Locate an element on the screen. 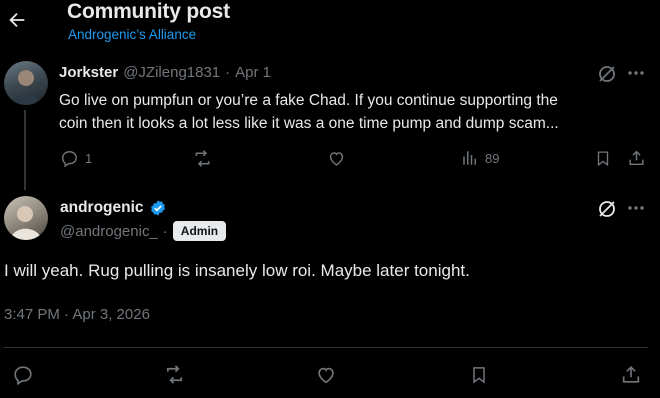  author-handle: @androgenic_ is located at coordinates (109, 231).